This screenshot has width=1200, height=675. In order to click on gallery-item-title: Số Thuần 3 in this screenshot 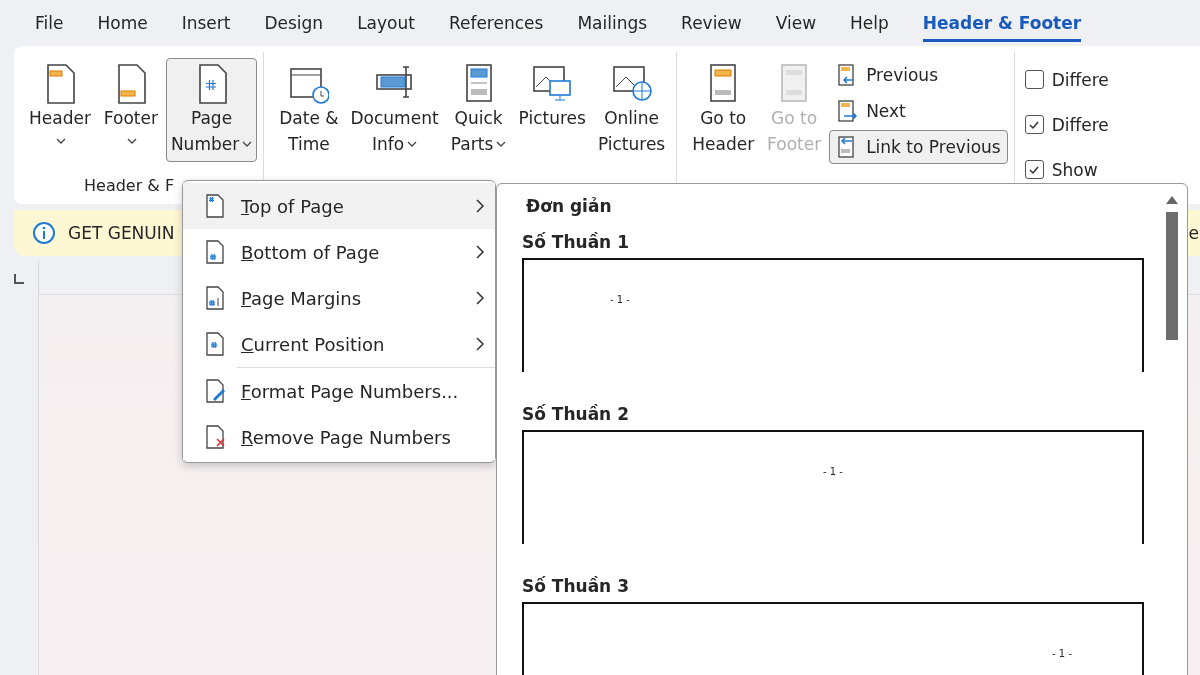, I will do `click(576, 586)`.